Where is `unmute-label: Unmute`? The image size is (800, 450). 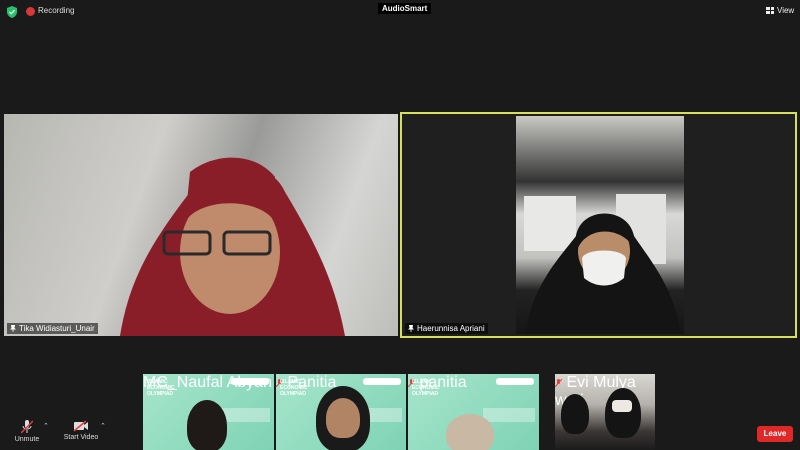 unmute-label: Unmute is located at coordinates (27, 439).